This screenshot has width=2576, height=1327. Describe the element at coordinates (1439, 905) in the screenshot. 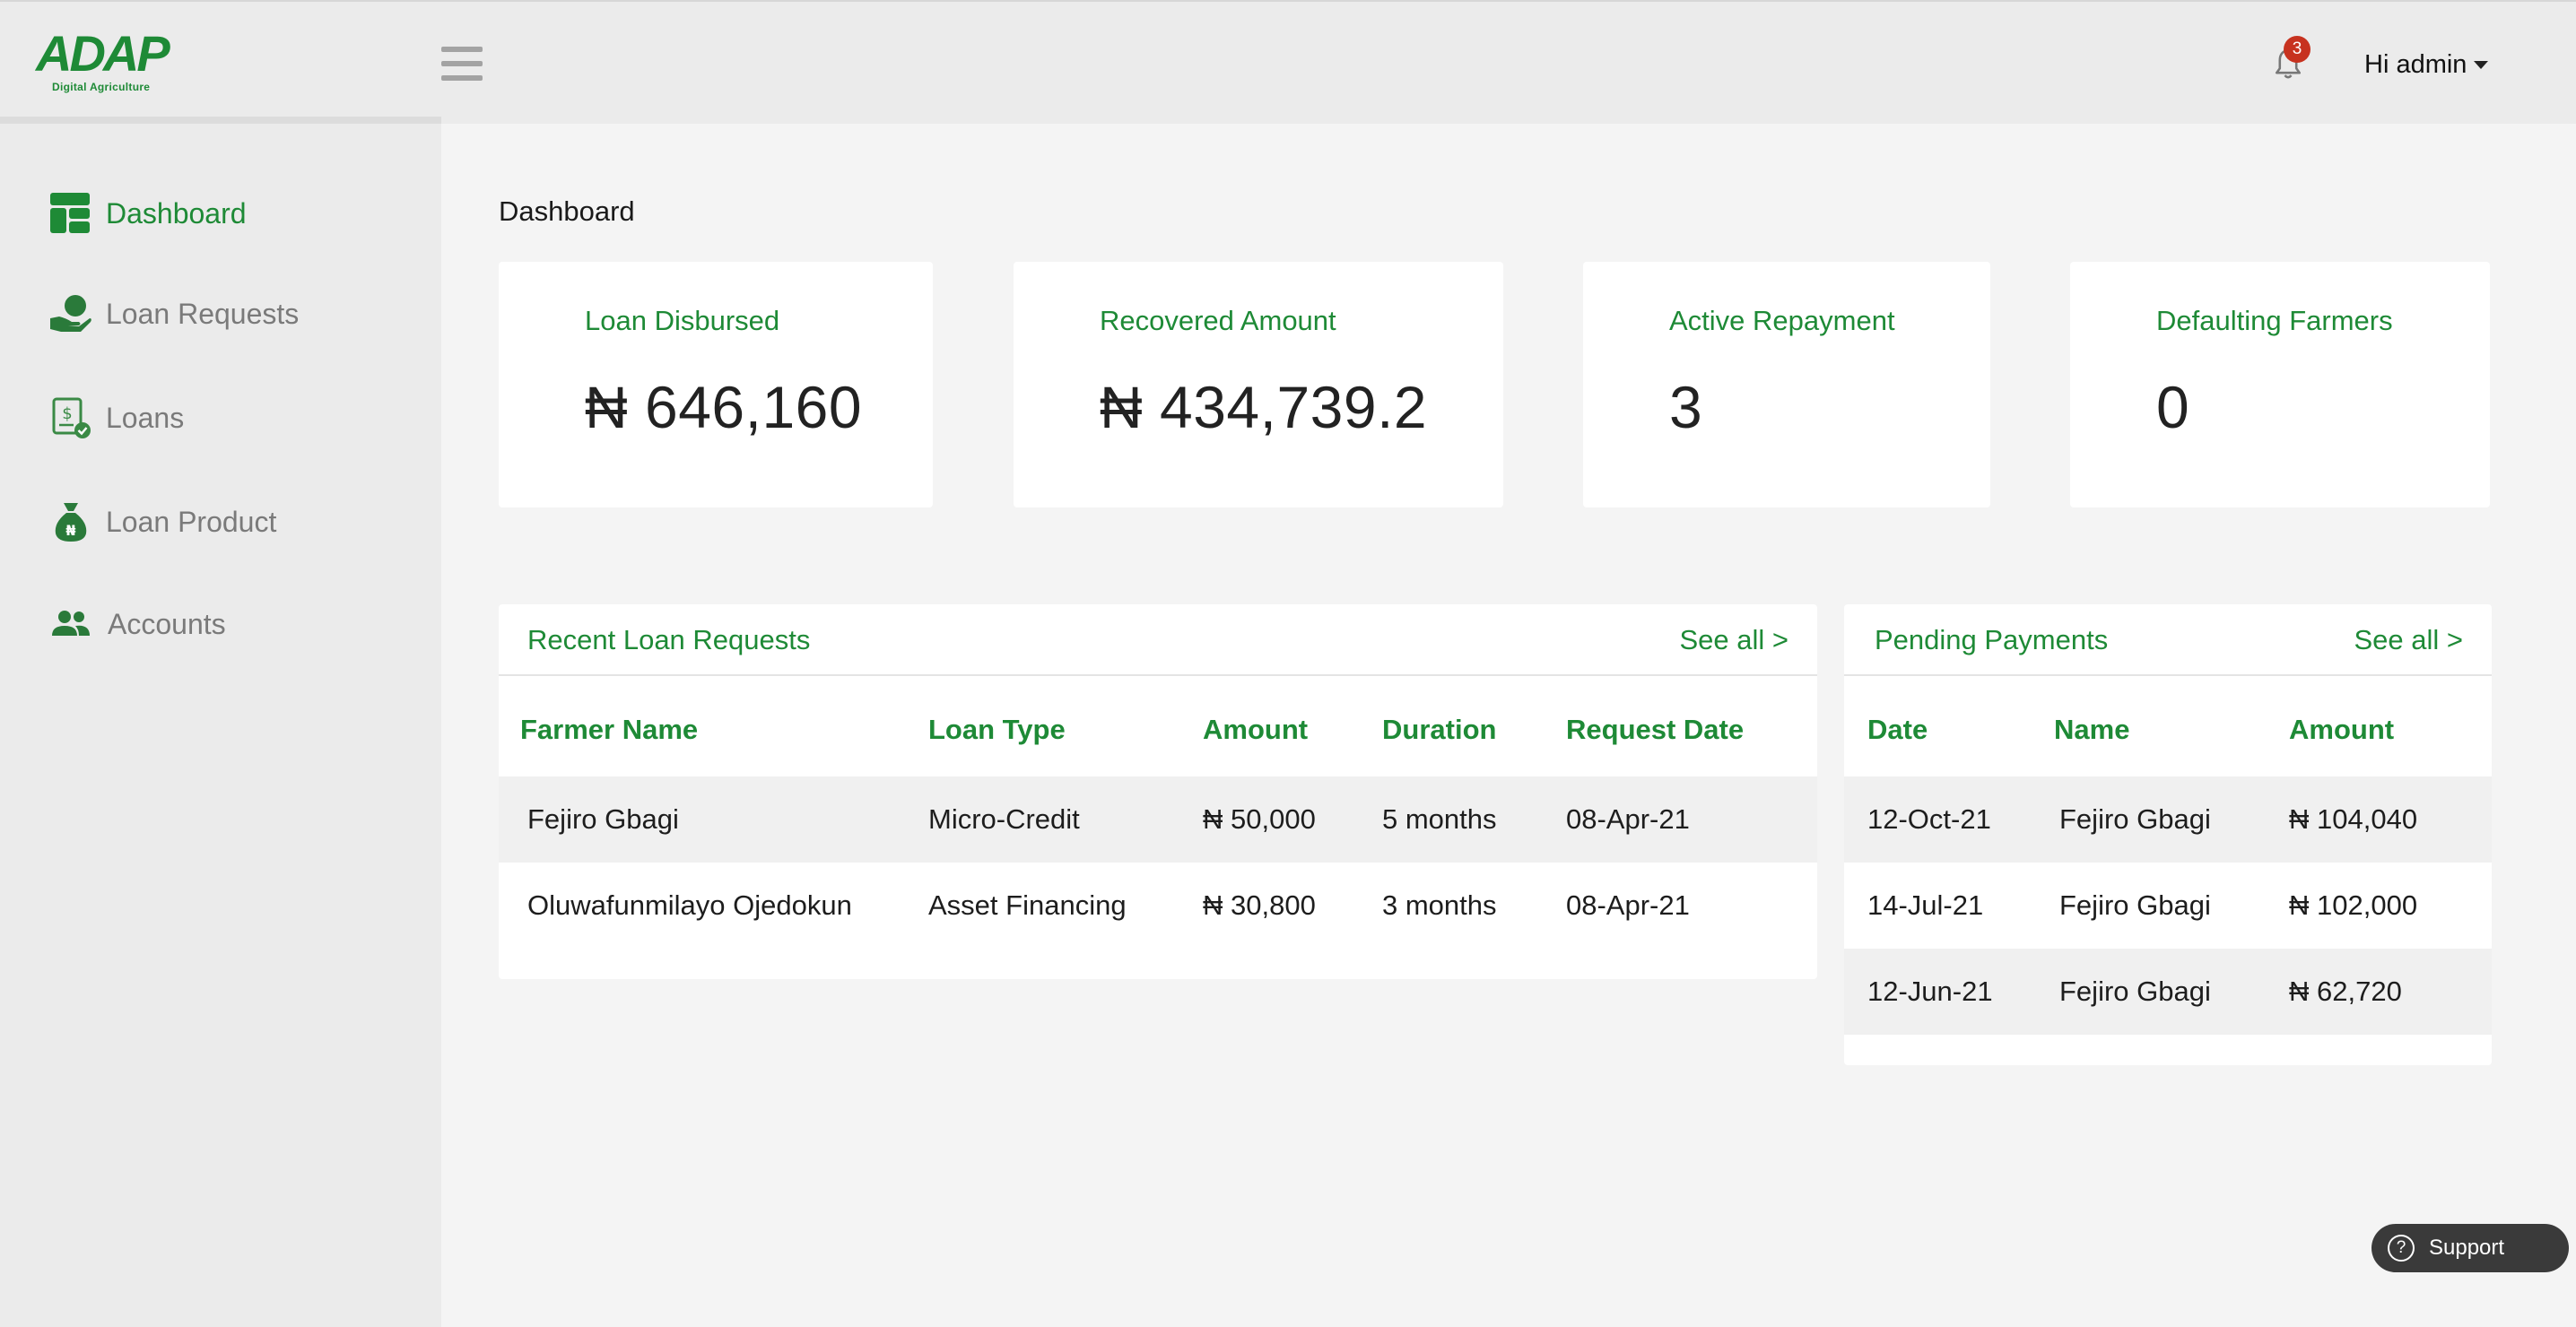

I see `table-cell: 3 months` at that location.